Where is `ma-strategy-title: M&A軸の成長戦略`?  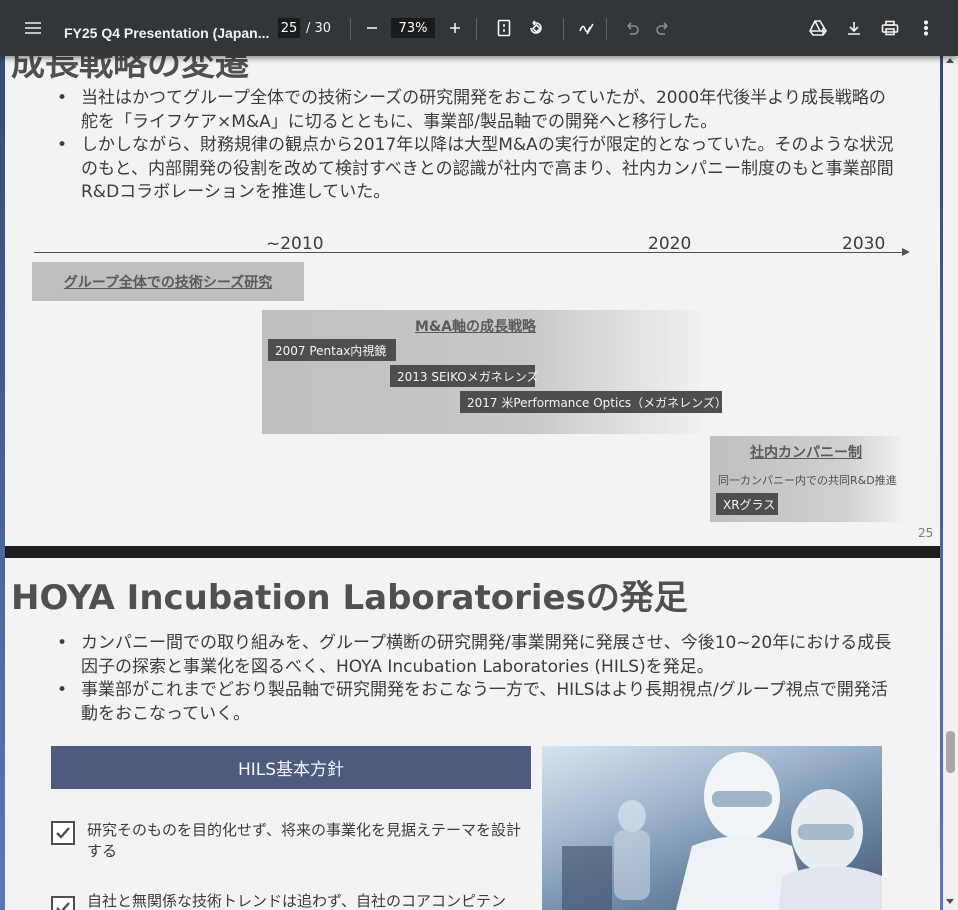
ma-strategy-title: M&A軸の成長戦略 is located at coordinates (475, 327).